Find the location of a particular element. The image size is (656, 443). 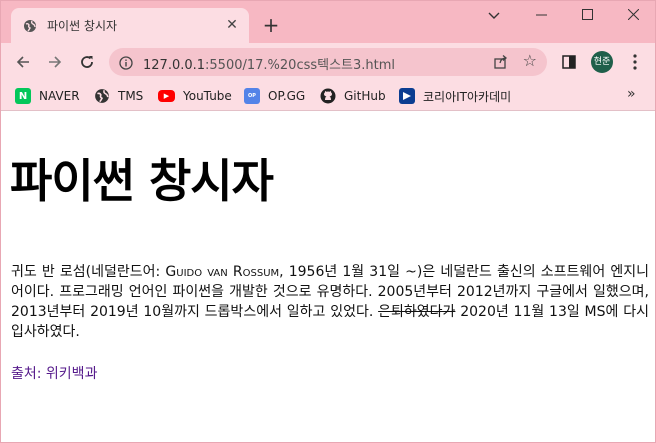

para-text-1: 귀도 반 로섬(네덜란드어: is located at coordinates (88, 272).